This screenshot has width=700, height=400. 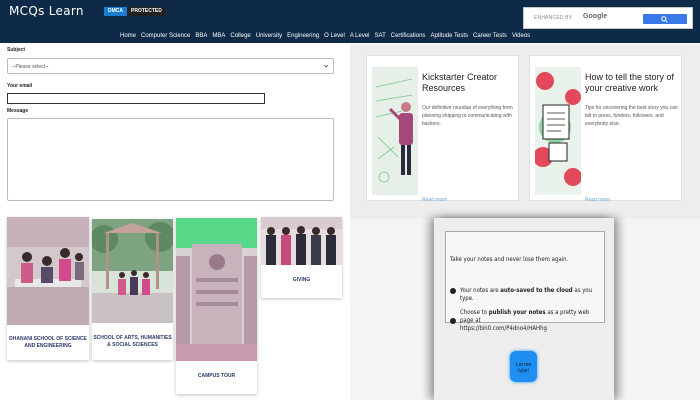 I want to click on notes-bullet-autosave-pre: Your notes are, so click(x=480, y=290).